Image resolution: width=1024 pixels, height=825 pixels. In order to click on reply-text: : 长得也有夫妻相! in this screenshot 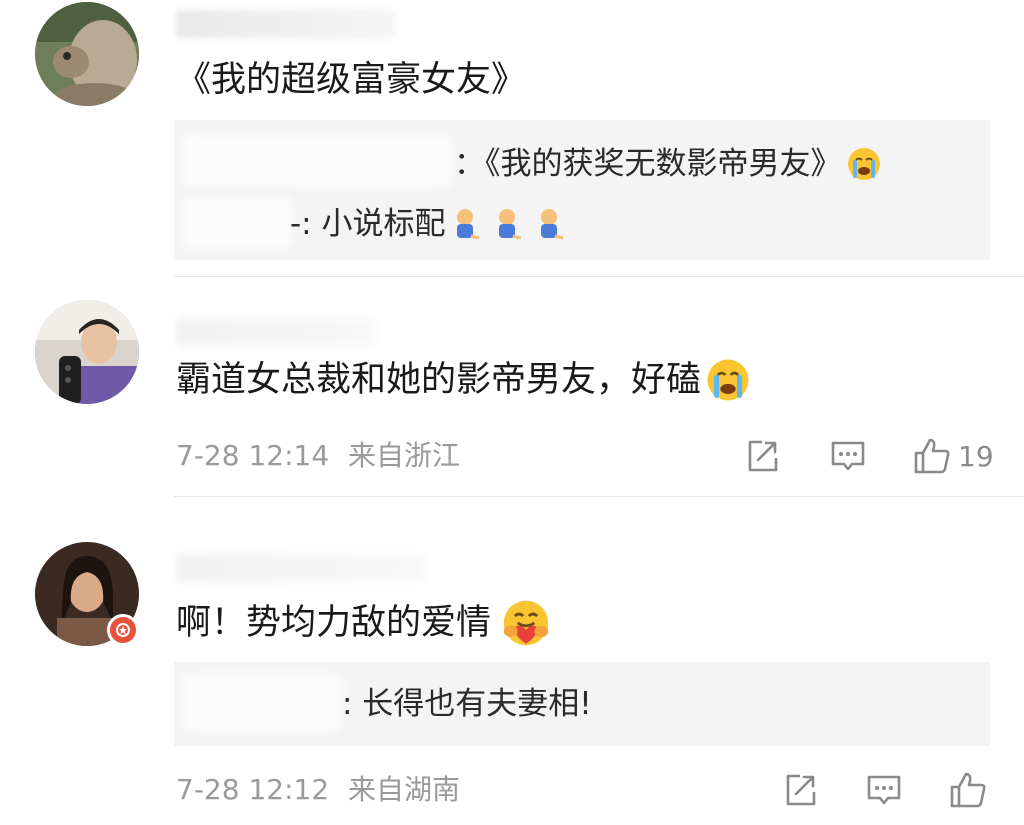, I will do `click(467, 704)`.